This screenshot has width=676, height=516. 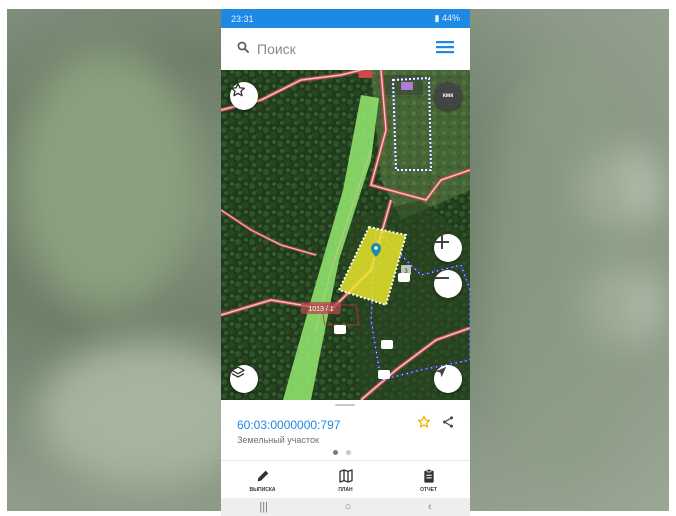 What do you see at coordinates (428, 489) in the screenshot?
I see `nav-report-label: ОТЧЕТ` at bounding box center [428, 489].